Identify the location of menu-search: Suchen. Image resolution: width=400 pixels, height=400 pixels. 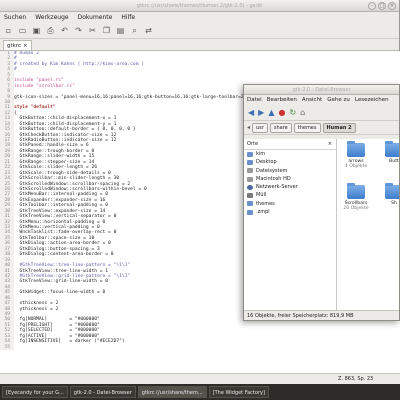
(15, 17).